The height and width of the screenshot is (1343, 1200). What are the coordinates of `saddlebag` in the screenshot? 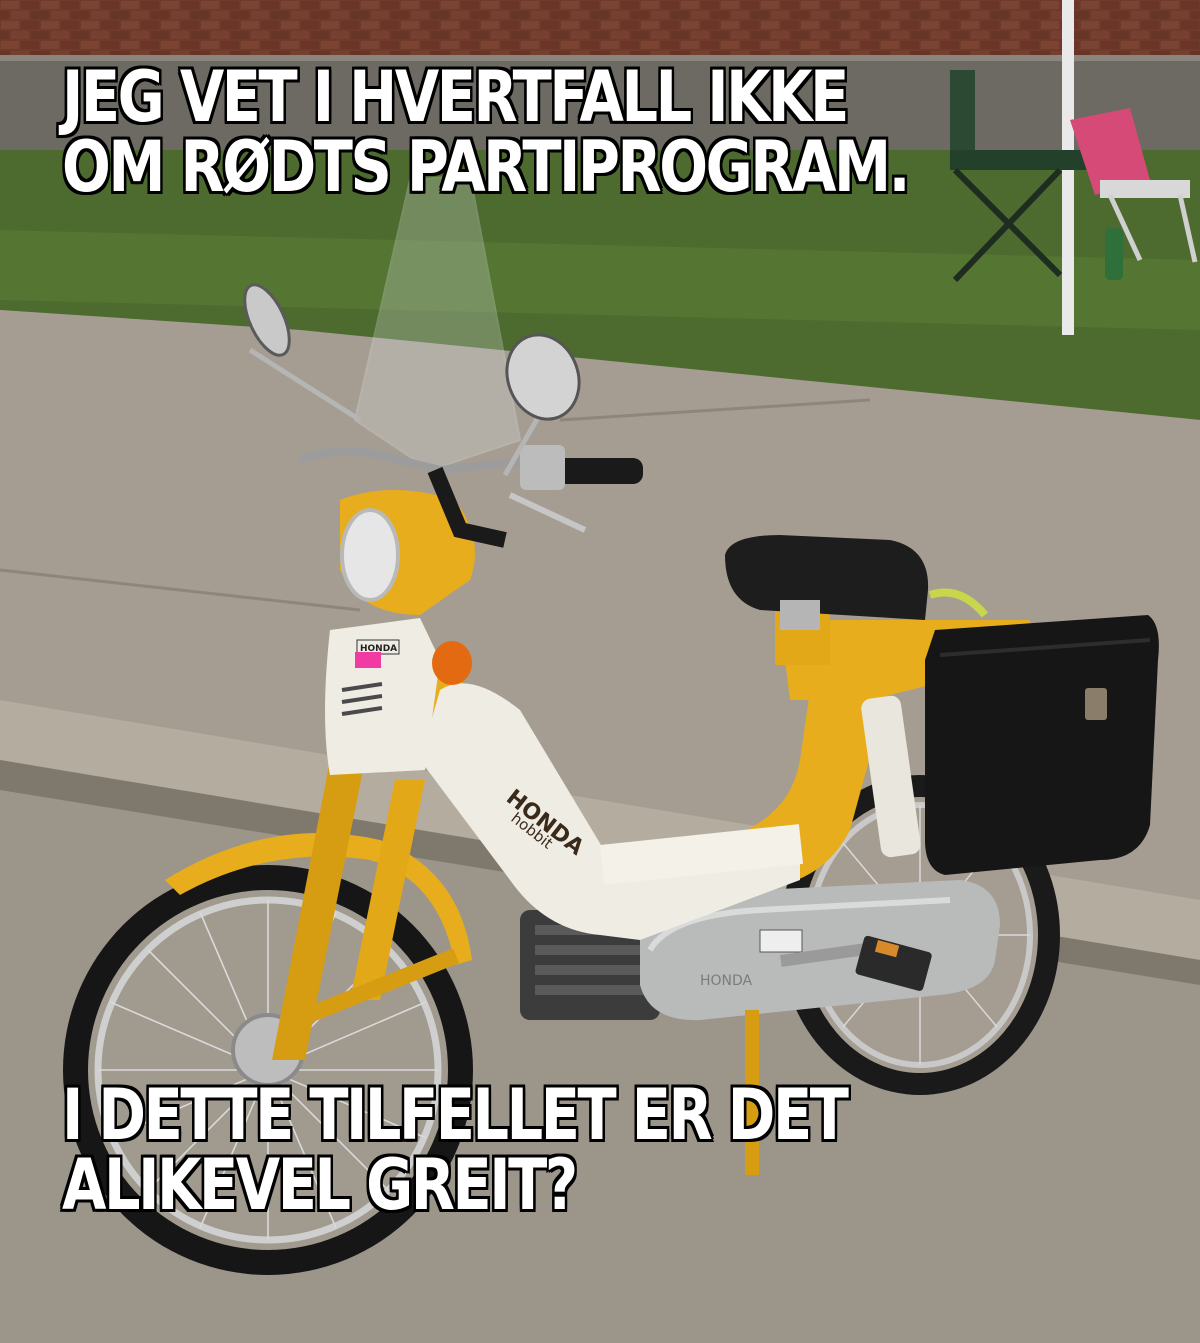 It's located at (1042, 745).